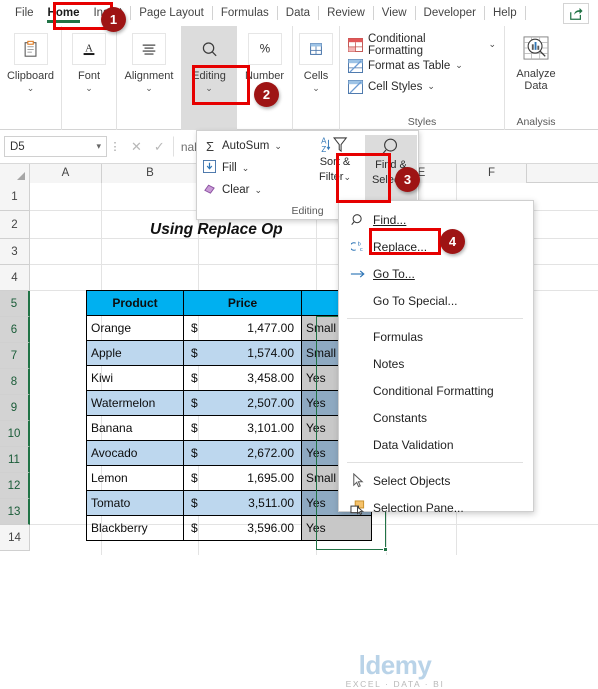 This screenshot has height=689, width=598. Describe the element at coordinates (505, 13) in the screenshot. I see `tab-help: Help` at that location.